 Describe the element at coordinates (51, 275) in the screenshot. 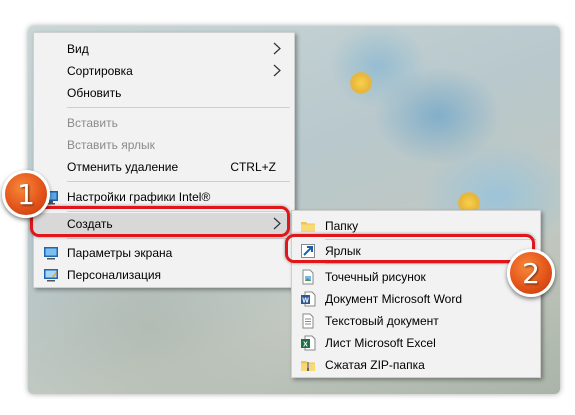

I see `personalization-icon` at that location.